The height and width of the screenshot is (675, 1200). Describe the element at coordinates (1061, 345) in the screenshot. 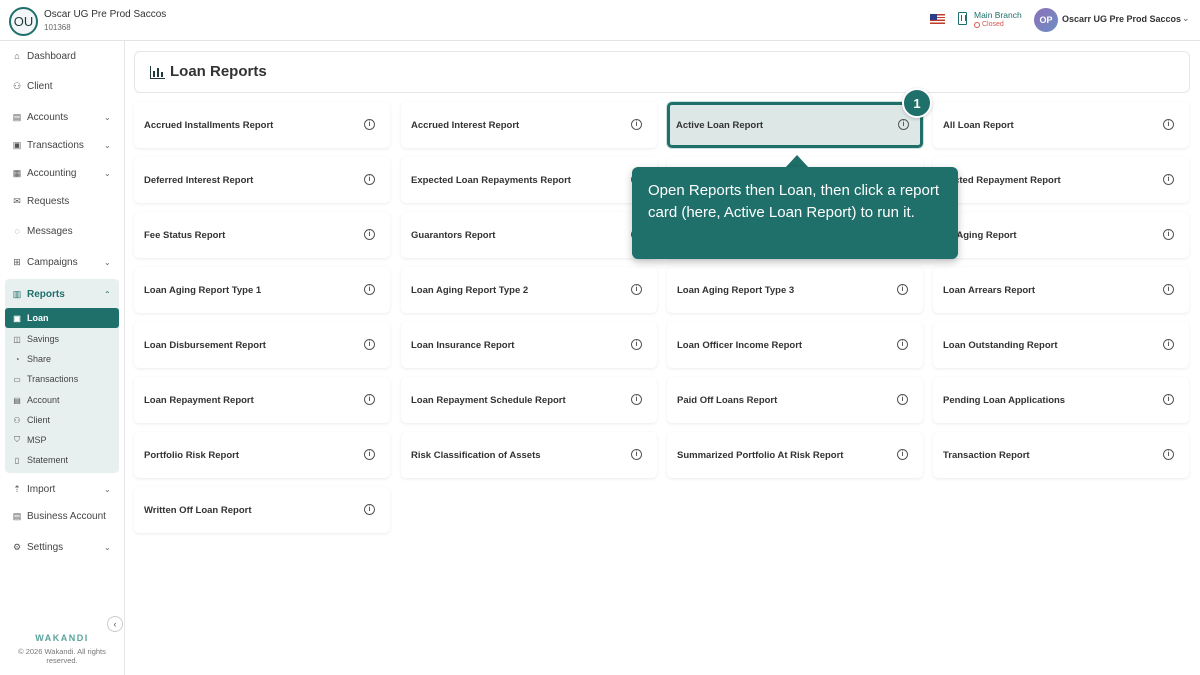

I see `report-card: Loan Outstanding Report i` at that location.